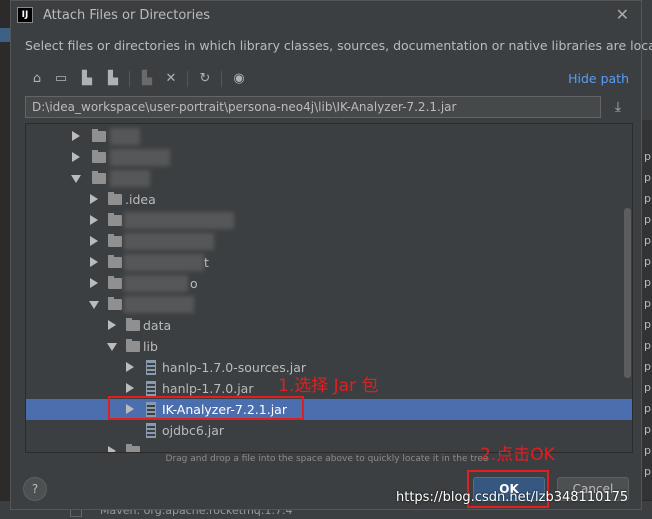  I want to click on tree-item-label: lib, so click(150, 346).